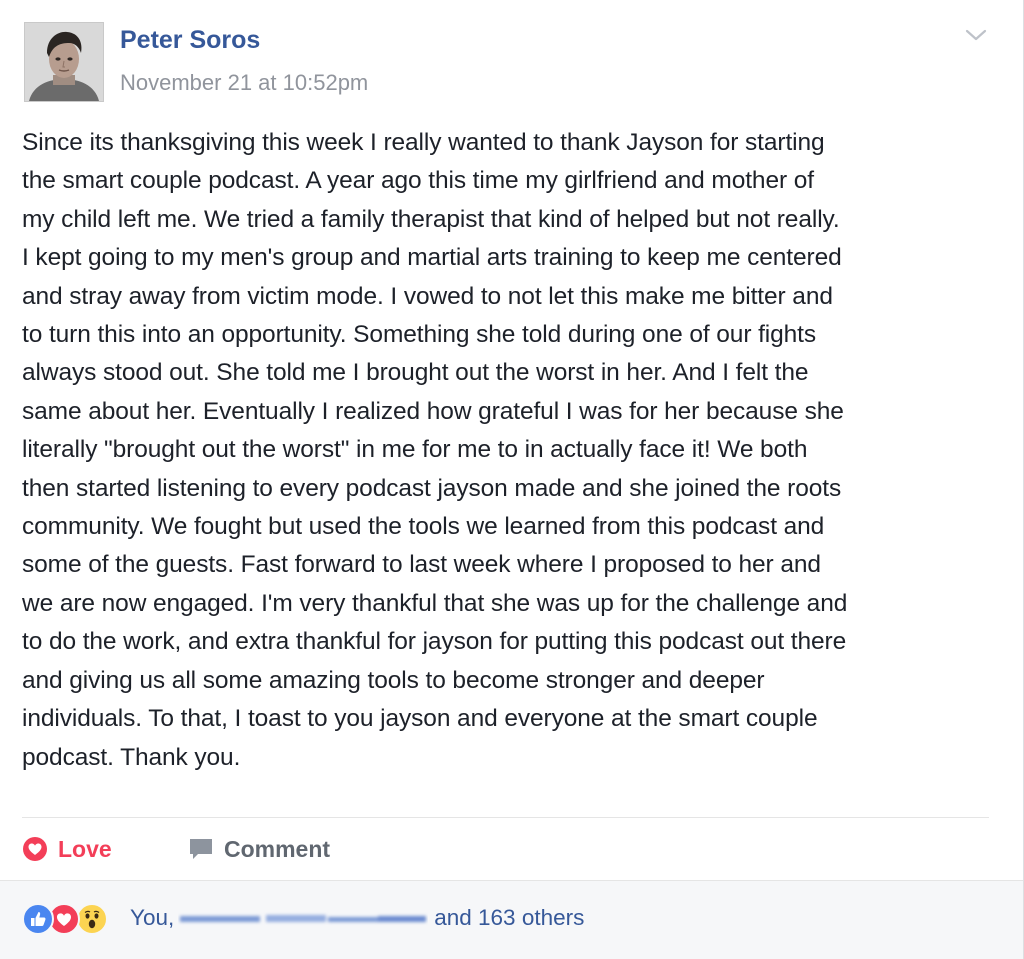 Image resolution: width=1024 pixels, height=959 pixels. I want to click on love-button: Love, so click(67, 849).